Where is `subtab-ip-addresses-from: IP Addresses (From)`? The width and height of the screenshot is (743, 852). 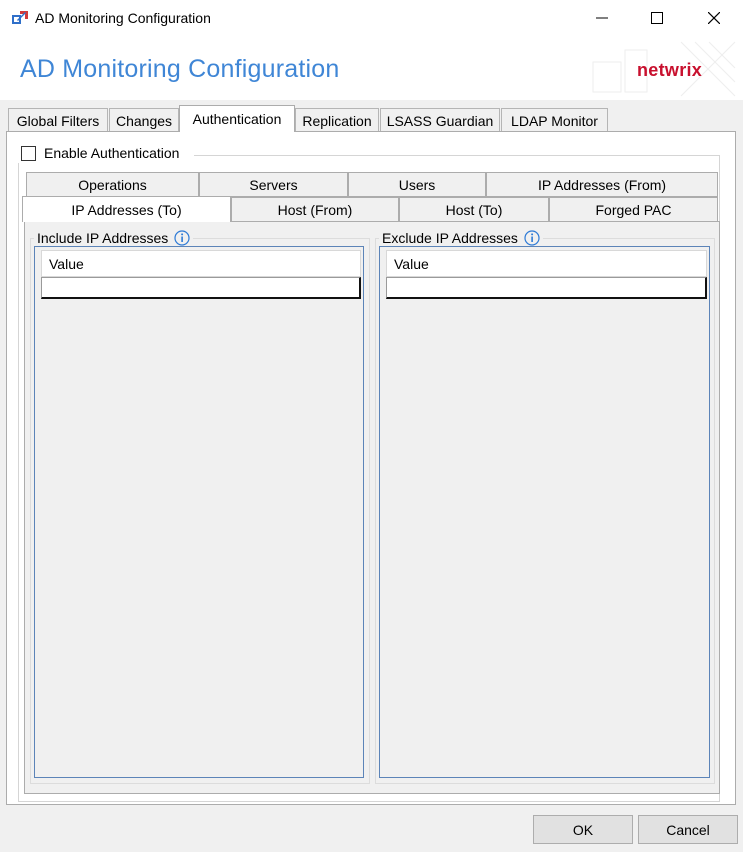
subtab-ip-addresses-from: IP Addresses (From) is located at coordinates (602, 184).